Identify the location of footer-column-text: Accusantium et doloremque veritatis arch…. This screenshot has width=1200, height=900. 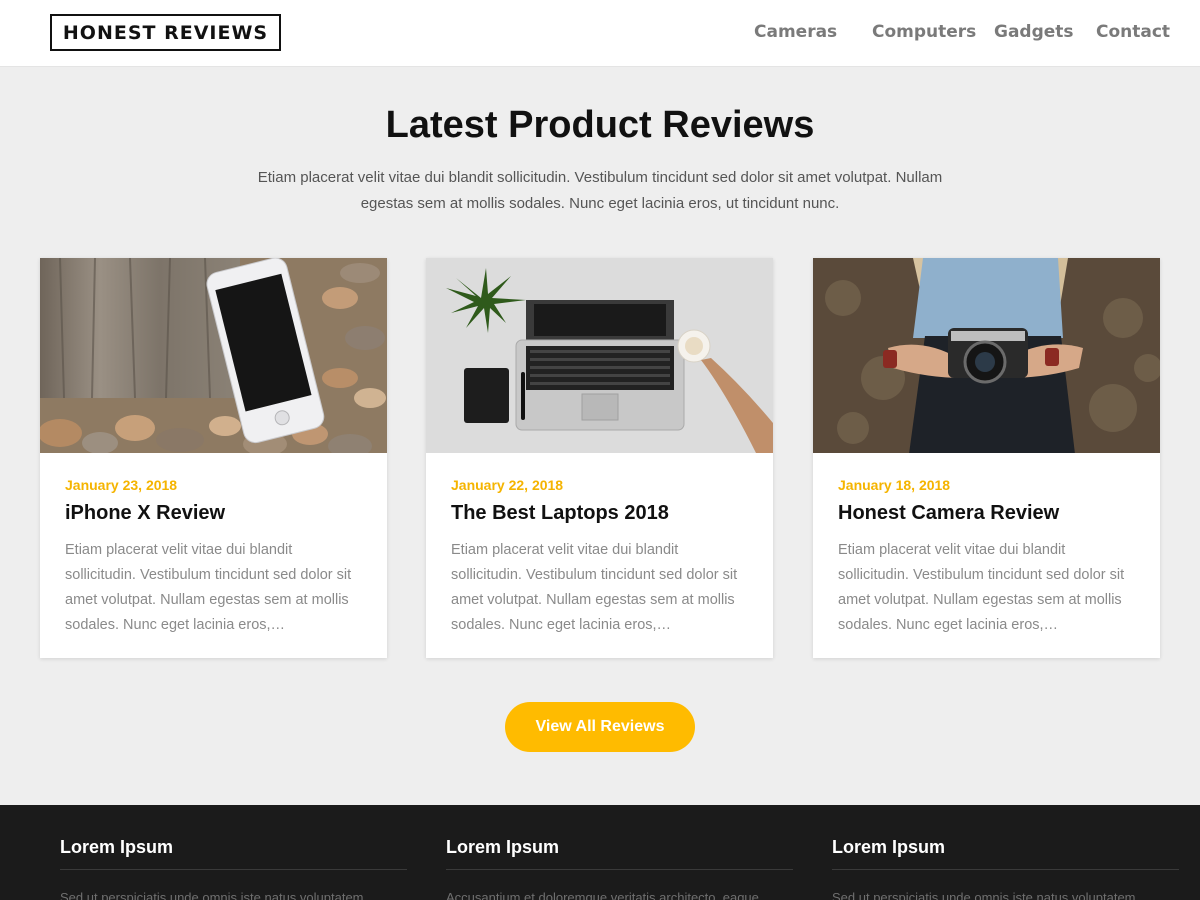
(602, 895).